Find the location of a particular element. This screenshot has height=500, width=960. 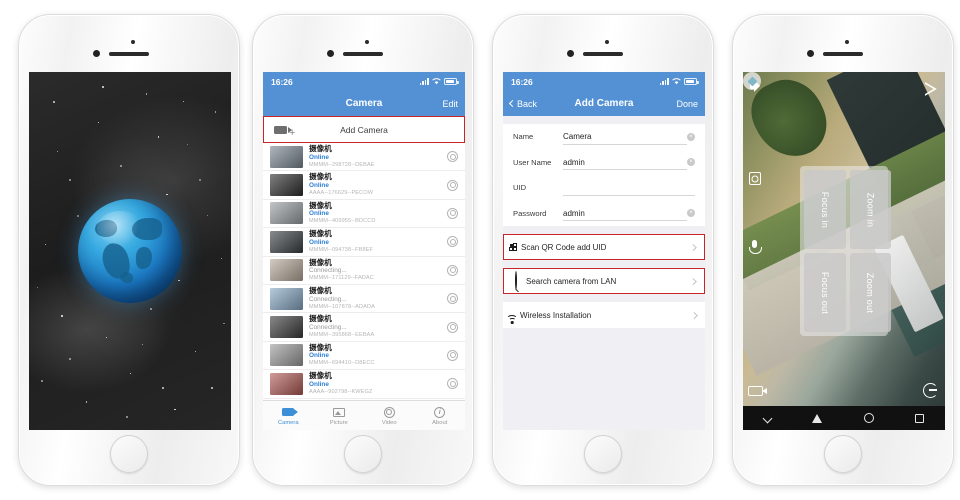

globe-highlight is located at coordinates (119, 228).